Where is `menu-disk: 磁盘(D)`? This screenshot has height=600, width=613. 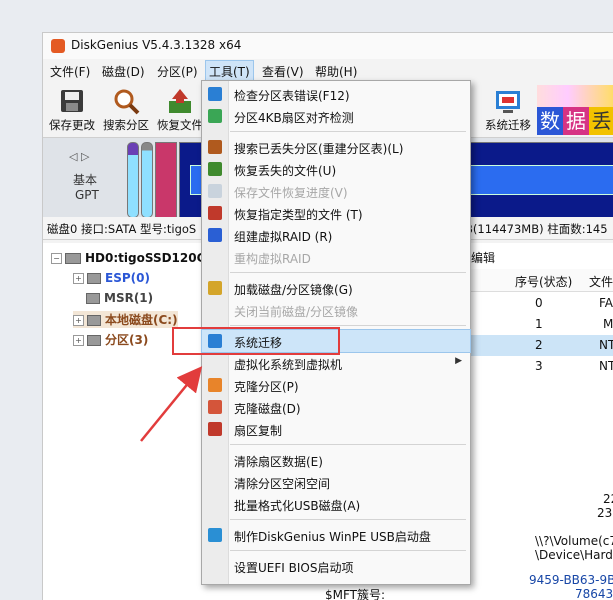 menu-disk: 磁盘(D) is located at coordinates (123, 71).